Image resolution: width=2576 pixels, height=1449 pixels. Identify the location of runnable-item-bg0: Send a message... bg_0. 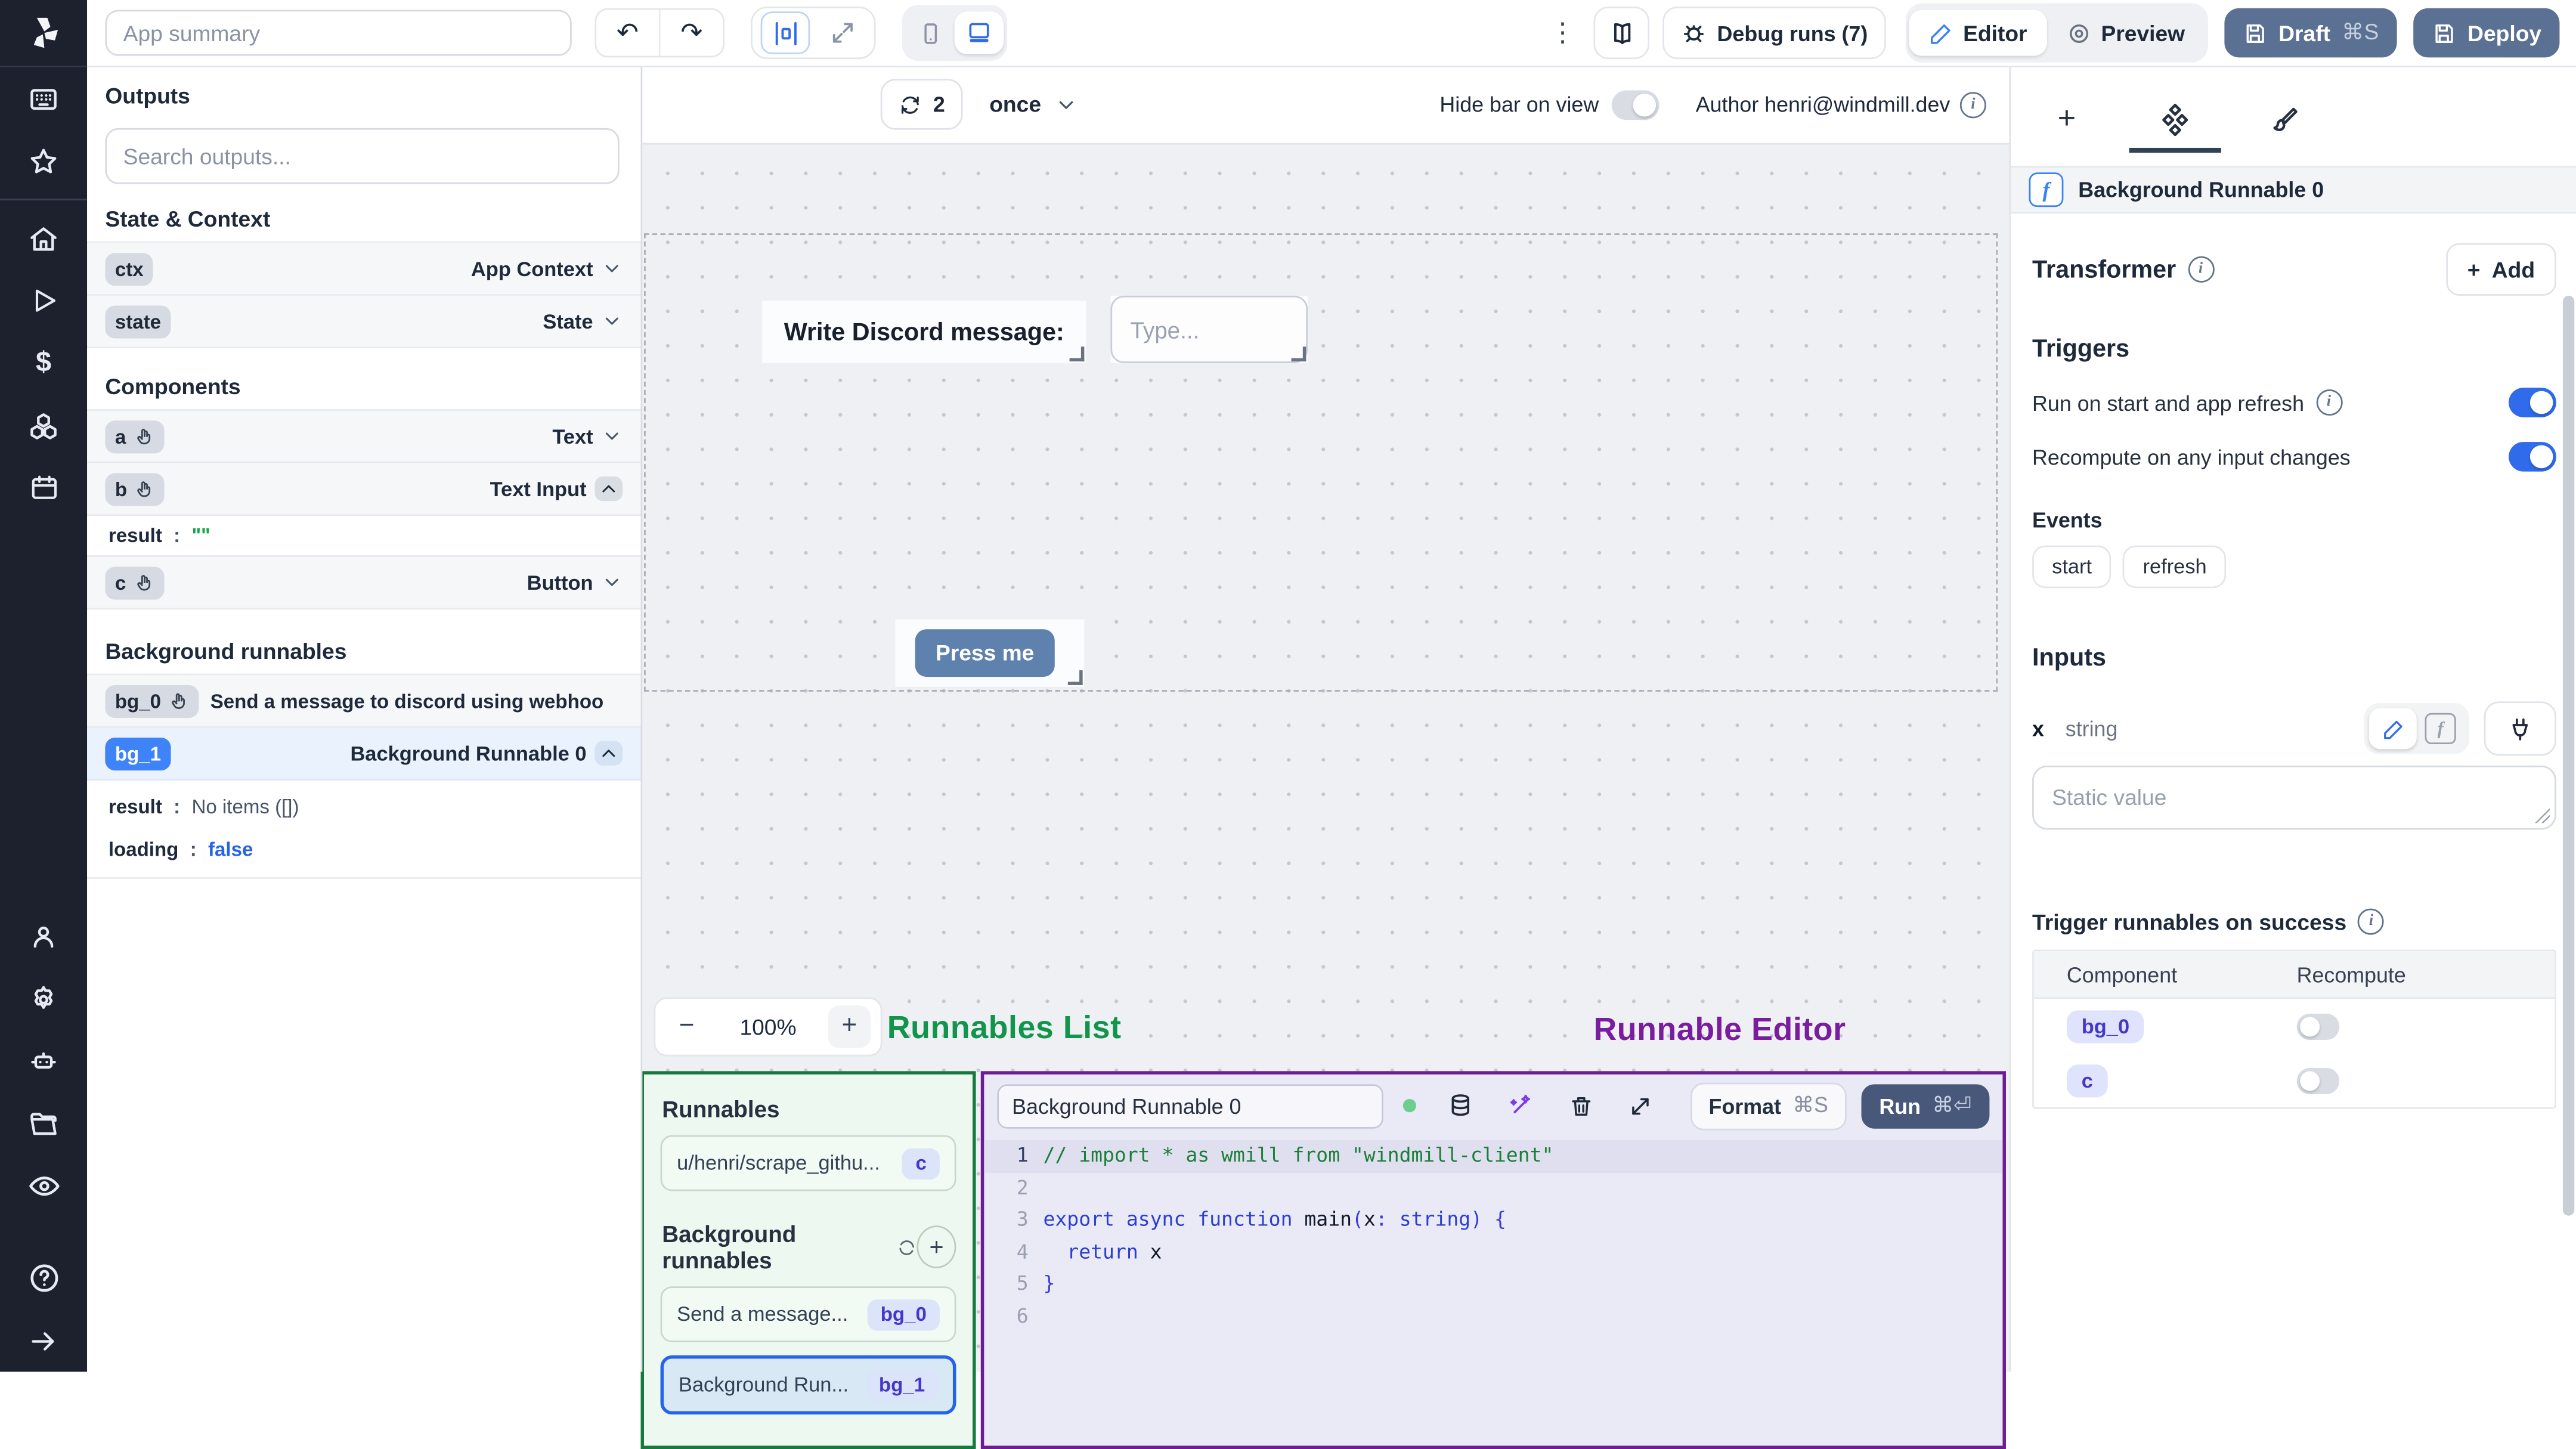
(808, 1314).